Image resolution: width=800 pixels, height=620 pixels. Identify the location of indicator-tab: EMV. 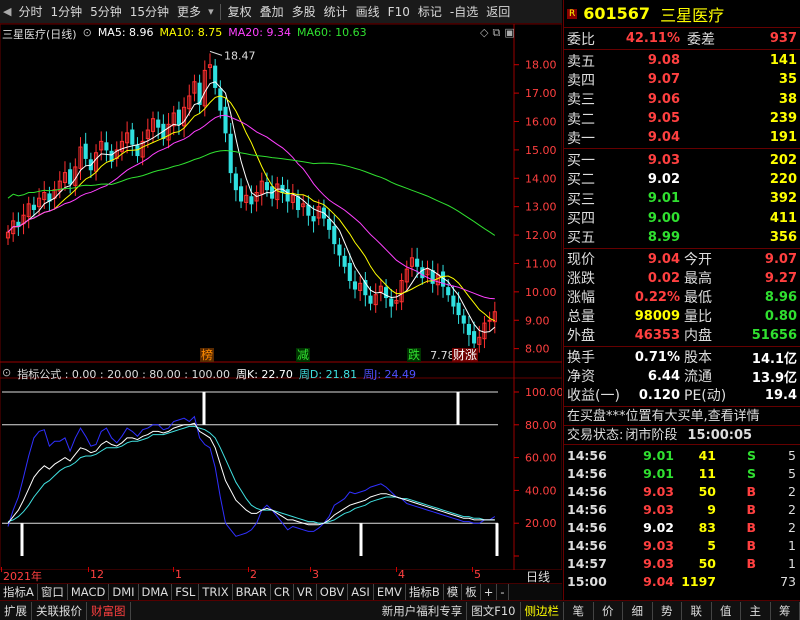
(390, 592).